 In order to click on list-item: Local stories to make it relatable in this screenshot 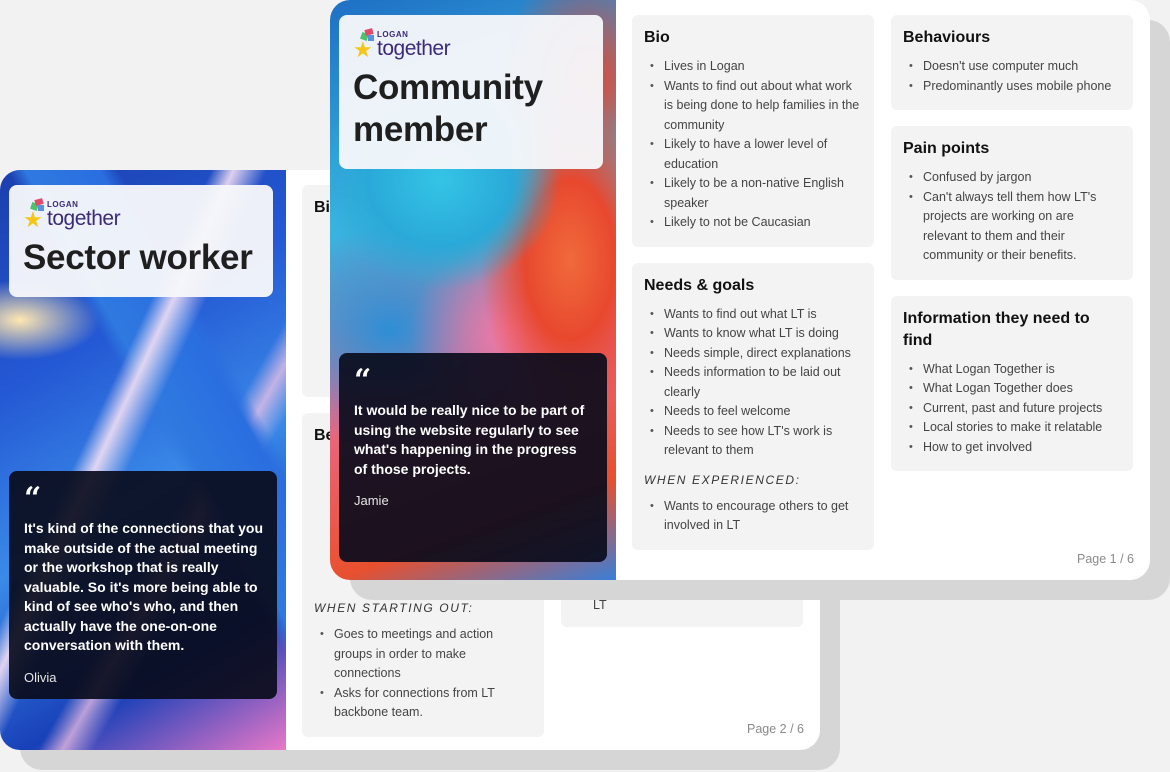, I will do `click(1012, 428)`.